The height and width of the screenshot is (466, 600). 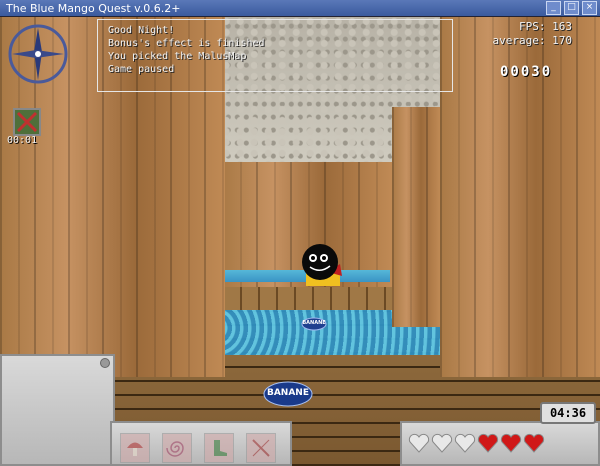 I want to click on map-malus-icon, so click(x=27, y=122).